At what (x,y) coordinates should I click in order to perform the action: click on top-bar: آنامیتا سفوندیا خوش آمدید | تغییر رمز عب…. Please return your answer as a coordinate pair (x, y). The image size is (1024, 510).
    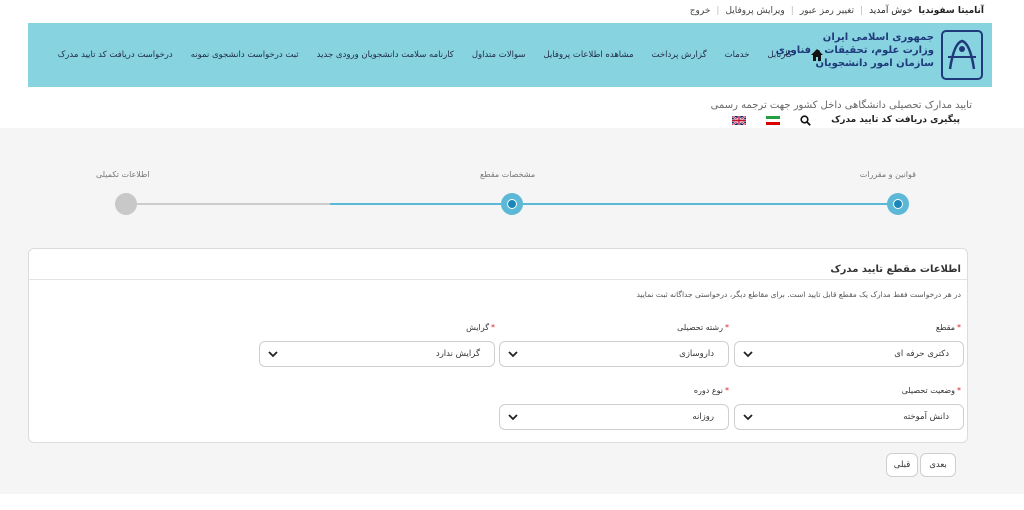
    Looking at the image, I should click on (512, 11).